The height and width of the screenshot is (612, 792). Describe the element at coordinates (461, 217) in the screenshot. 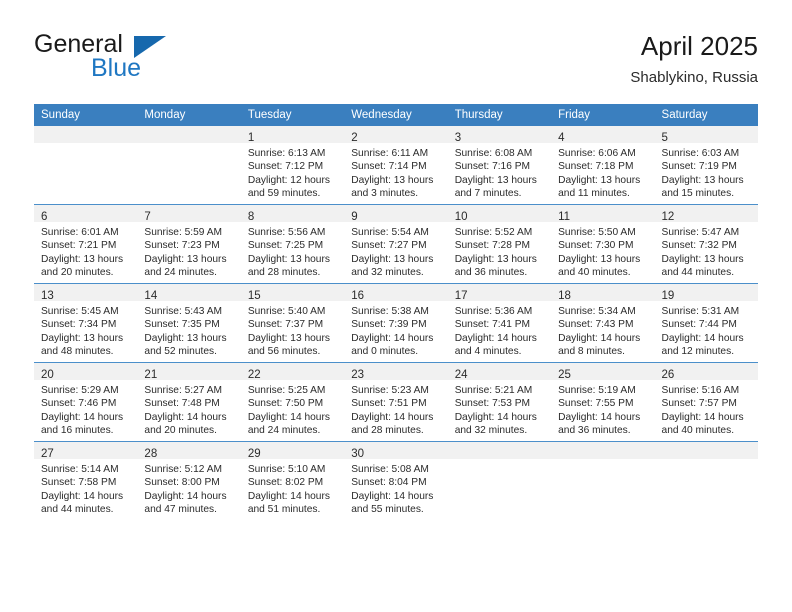

I see `day-number: 10` at that location.